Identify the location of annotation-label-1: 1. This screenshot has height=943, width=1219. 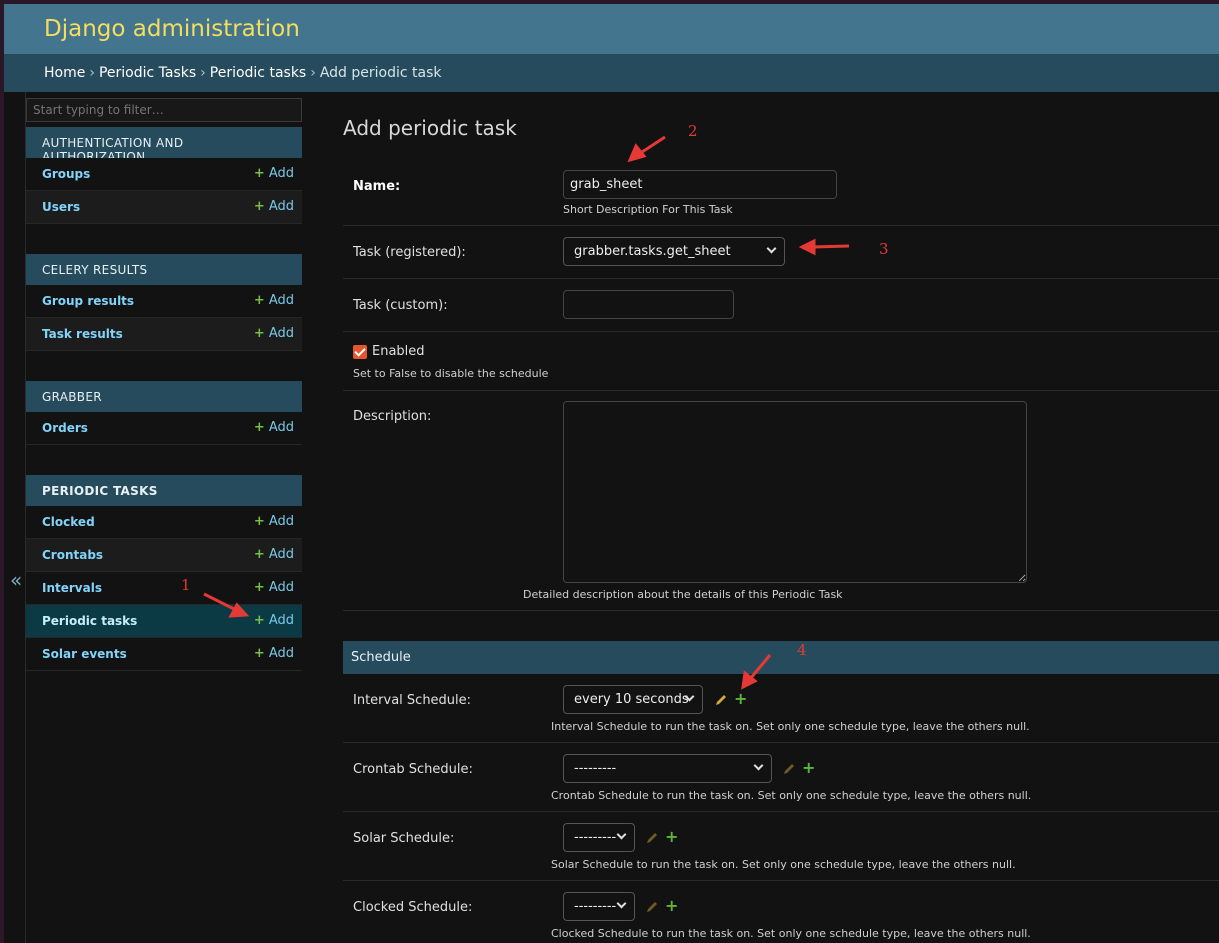
(186, 585).